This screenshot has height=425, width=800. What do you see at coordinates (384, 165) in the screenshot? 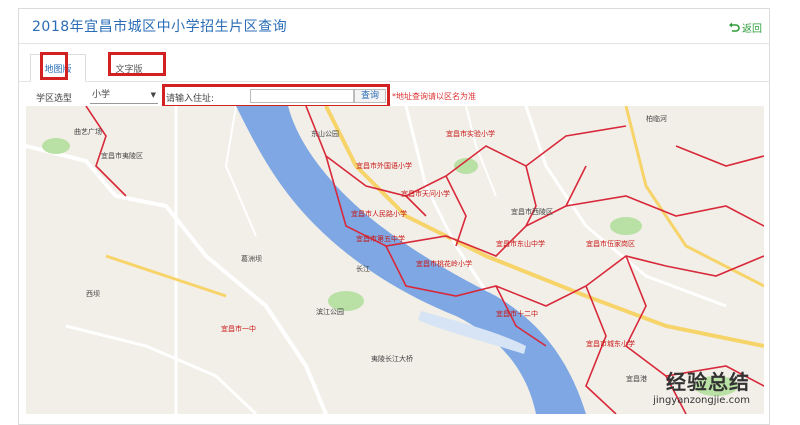
I see `map-label: 宜昌市外国语小学` at bounding box center [384, 165].